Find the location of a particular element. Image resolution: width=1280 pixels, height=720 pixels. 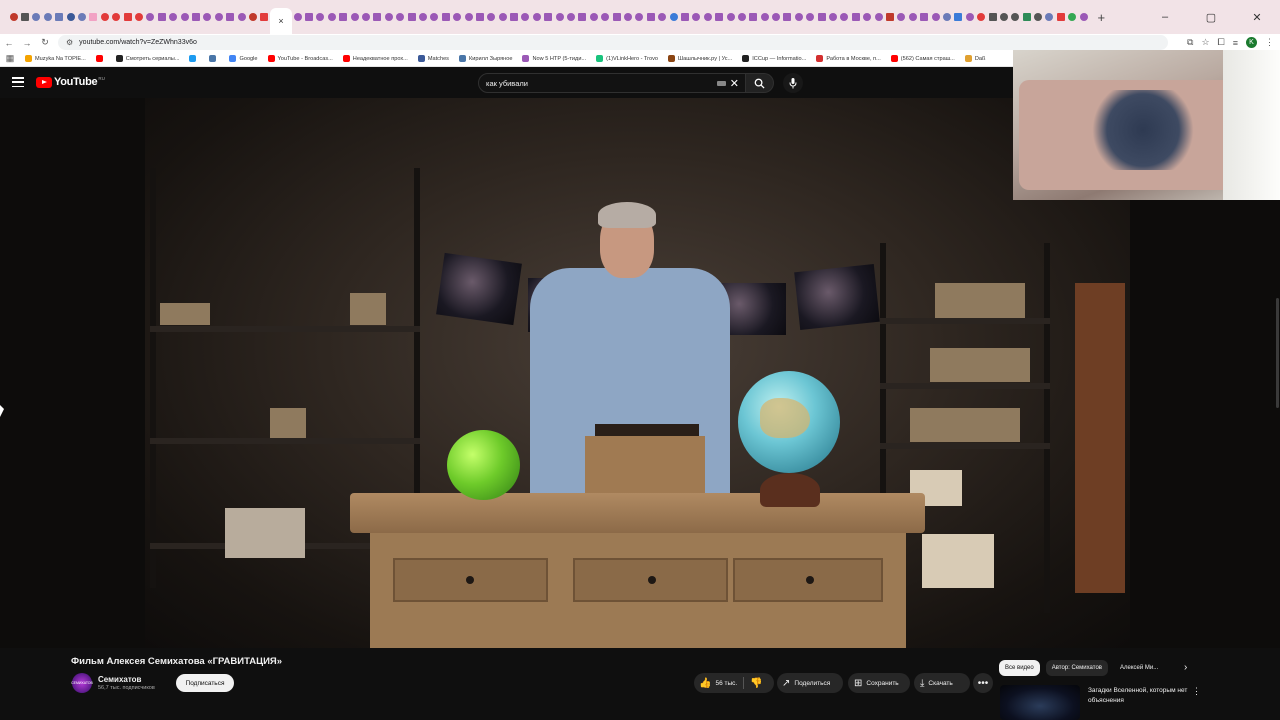

clear-search-icon: ✕ is located at coordinates (734, 83).